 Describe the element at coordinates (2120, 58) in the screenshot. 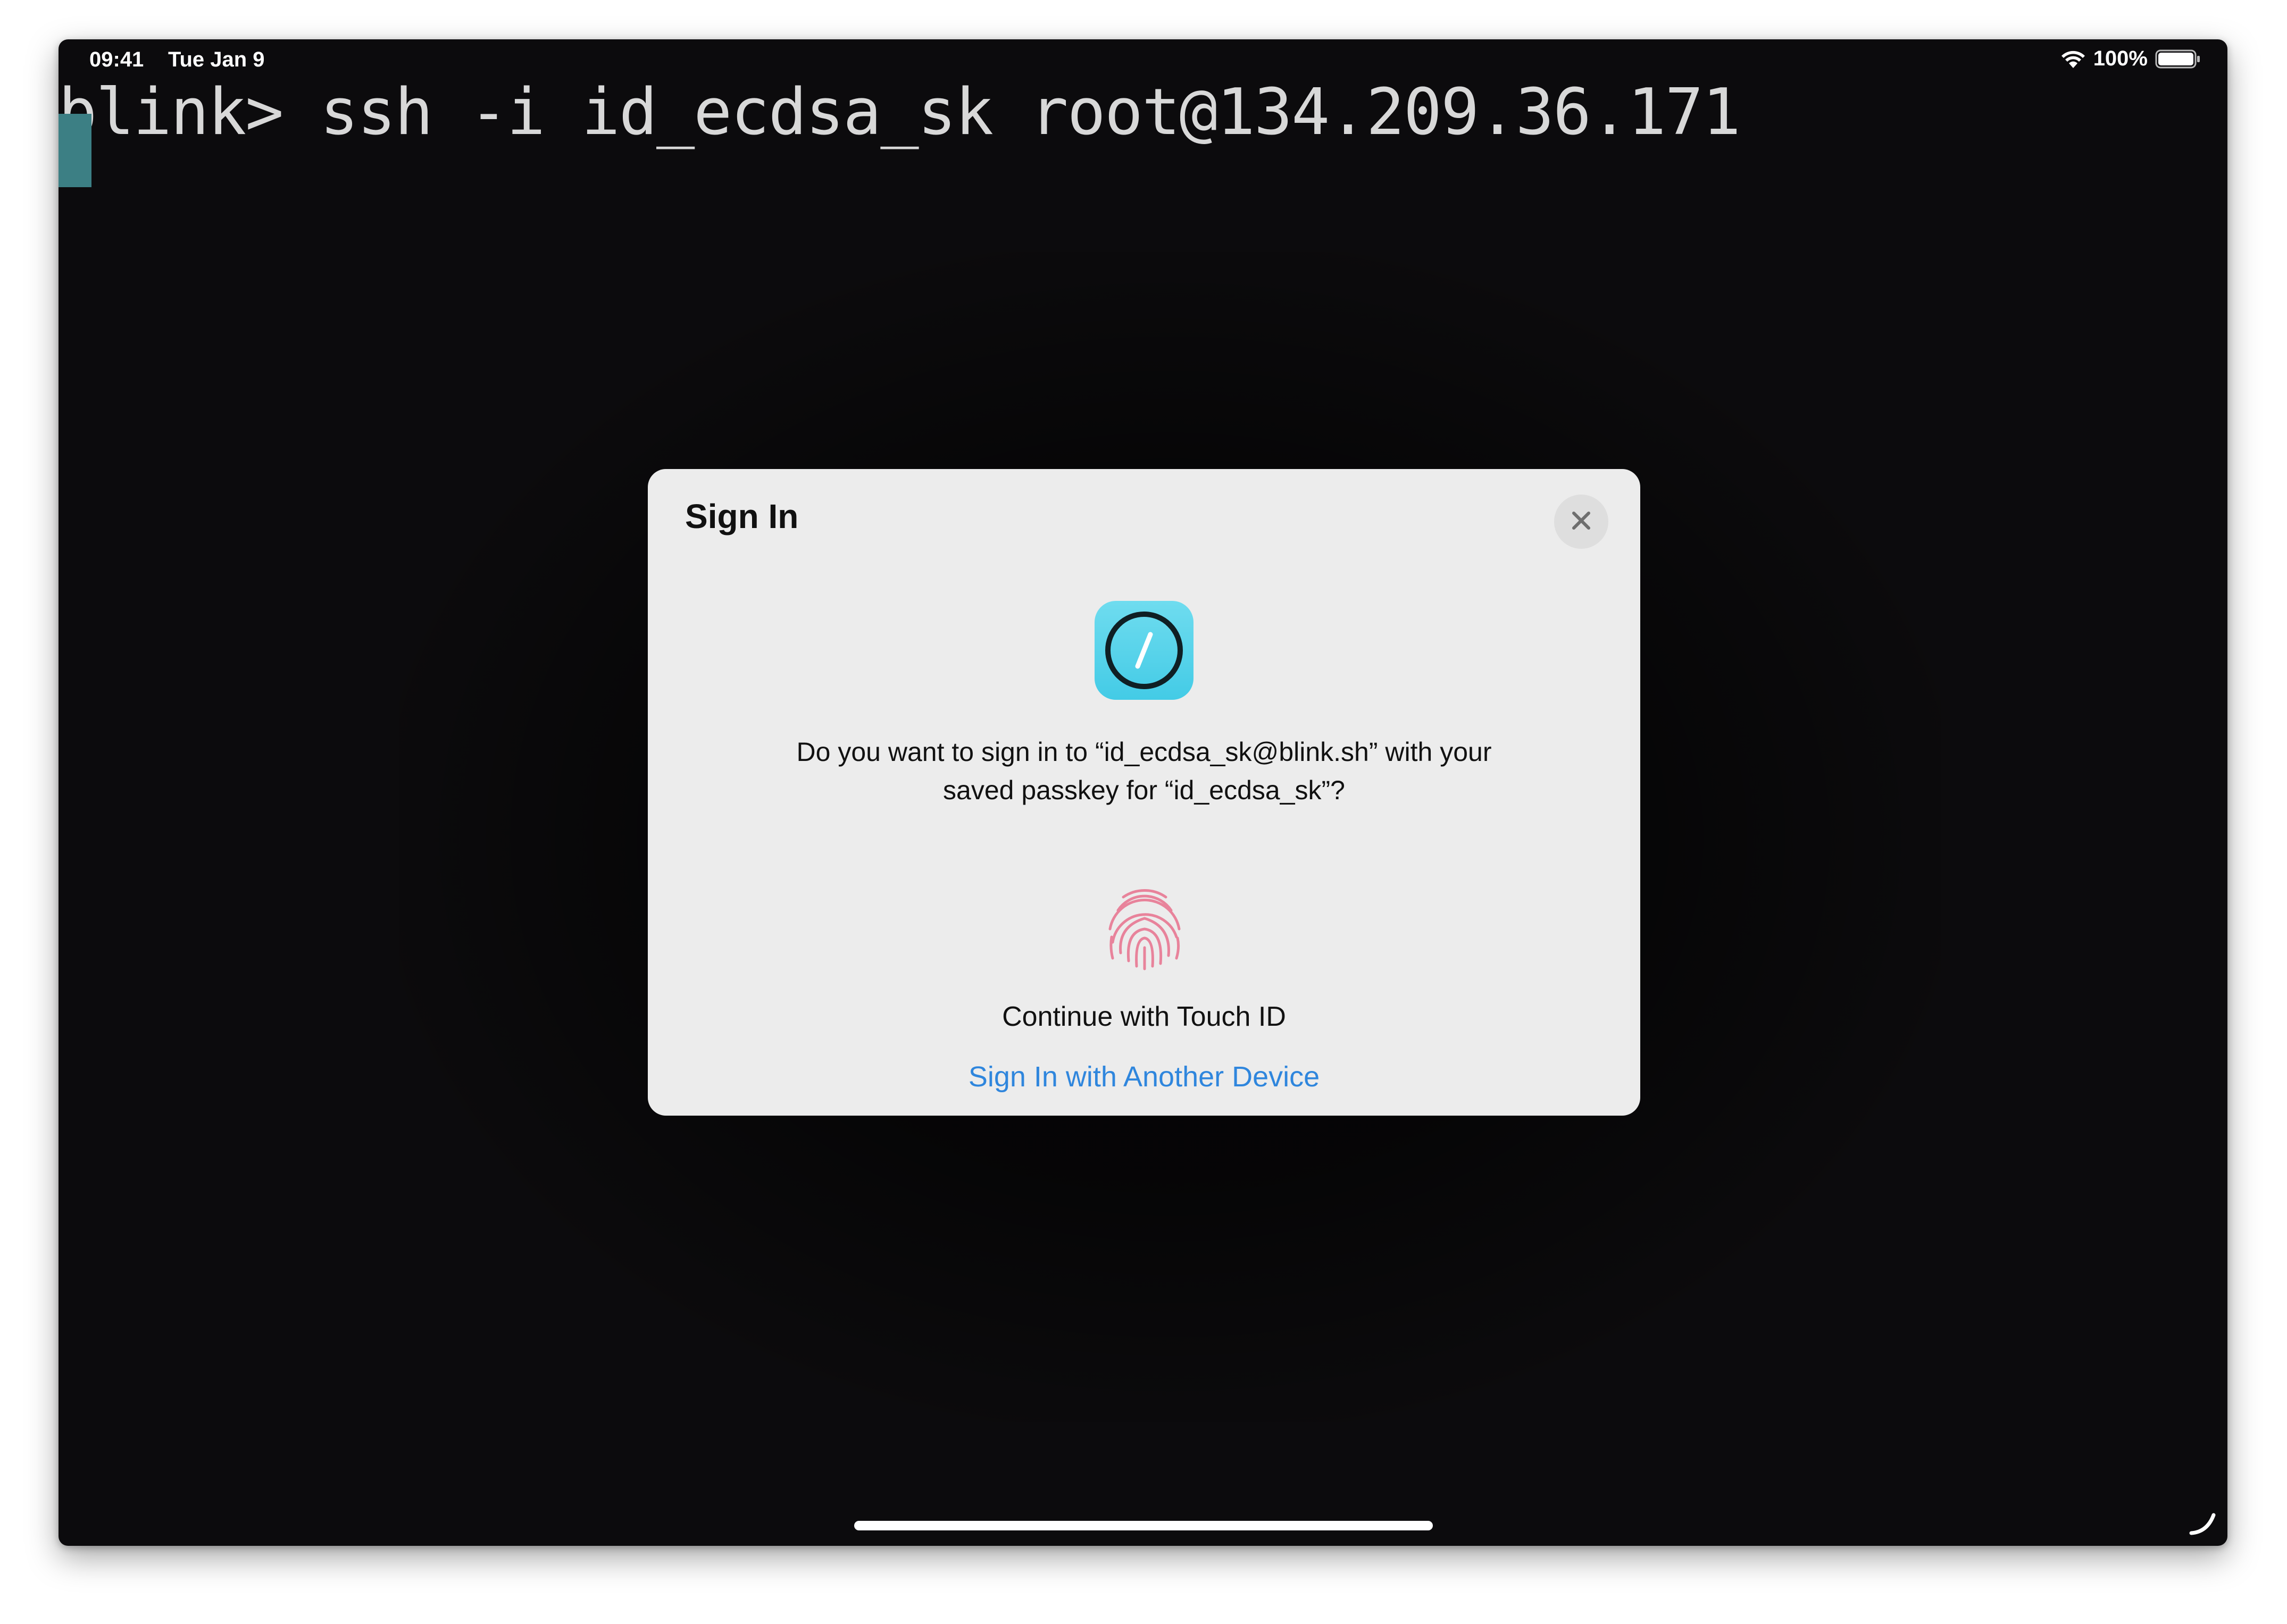

I see `battery-percent: 100%` at that location.